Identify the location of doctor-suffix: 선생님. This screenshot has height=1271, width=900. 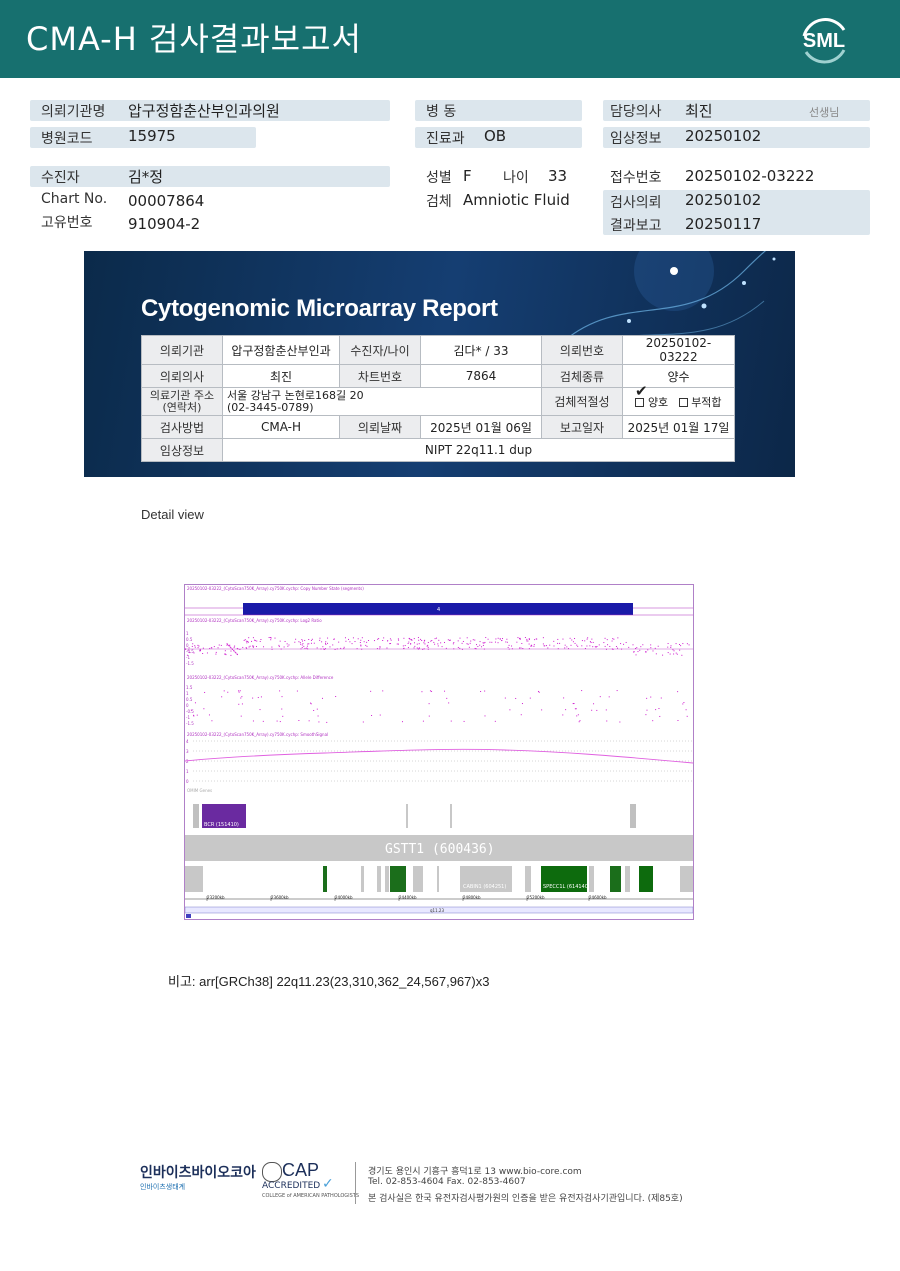
(824, 112).